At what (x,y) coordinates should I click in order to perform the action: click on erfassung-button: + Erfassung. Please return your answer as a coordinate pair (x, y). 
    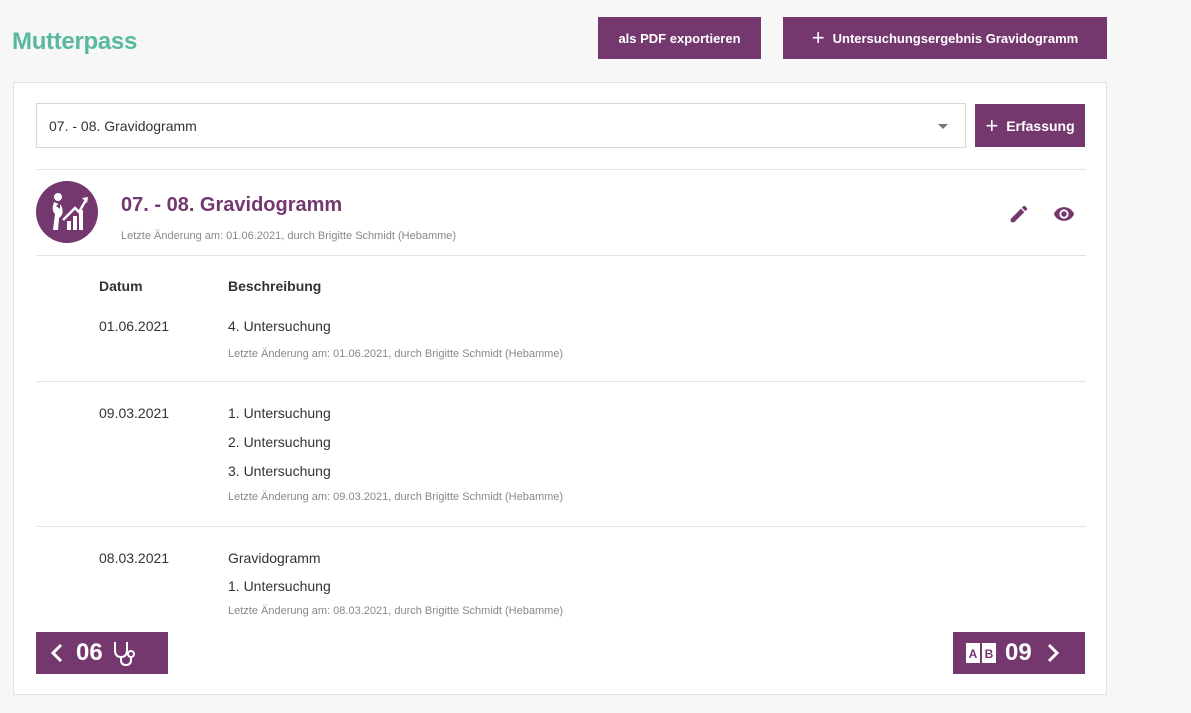
    Looking at the image, I should click on (1030, 125).